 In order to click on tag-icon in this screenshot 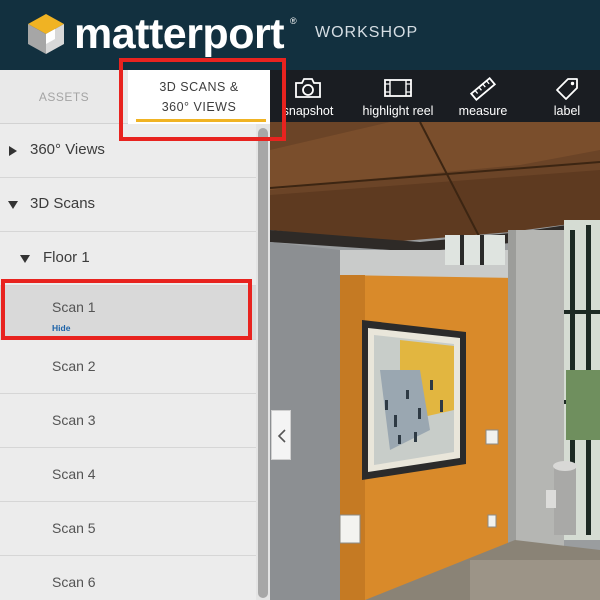, I will do `click(567, 89)`.